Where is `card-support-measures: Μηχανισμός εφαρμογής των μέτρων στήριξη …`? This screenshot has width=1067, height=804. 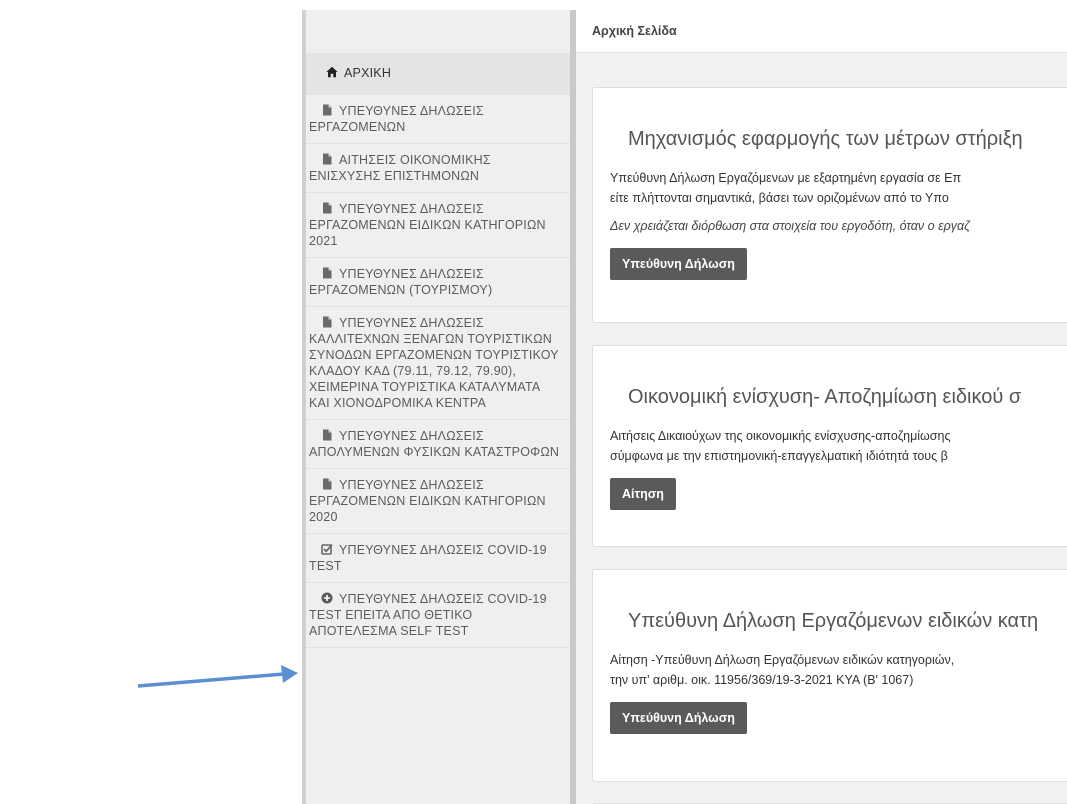 card-support-measures: Μηχανισμός εφαρμογής των μέτρων στήριξη … is located at coordinates (829, 205).